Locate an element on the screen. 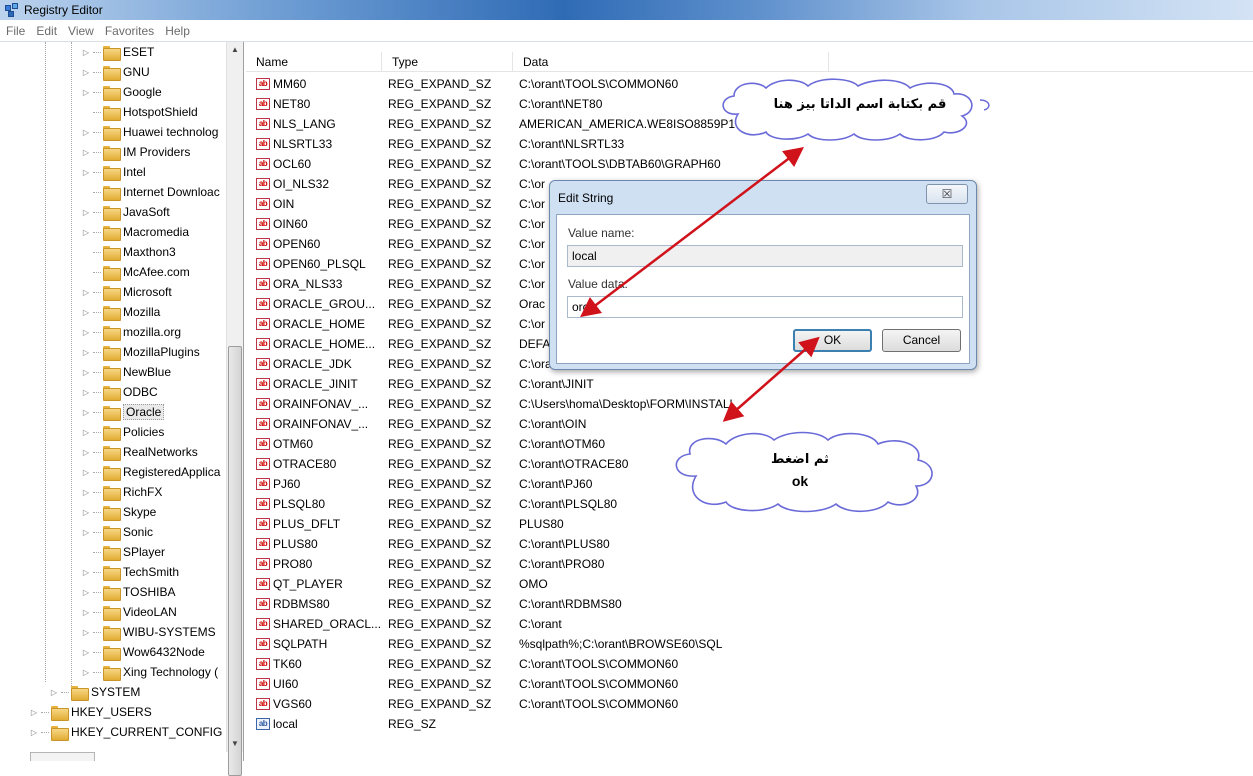  tree-node: ▷ JavaSoft is located at coordinates (125, 212).